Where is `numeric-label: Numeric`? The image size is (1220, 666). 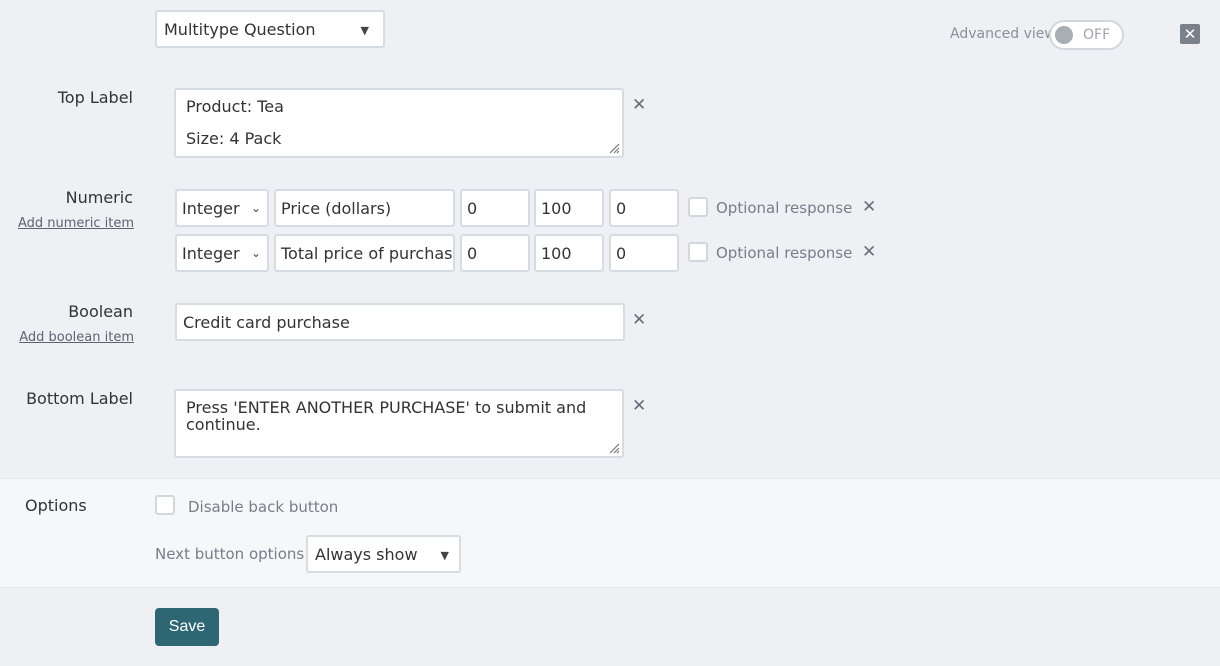
numeric-label: Numeric is located at coordinates (99, 197).